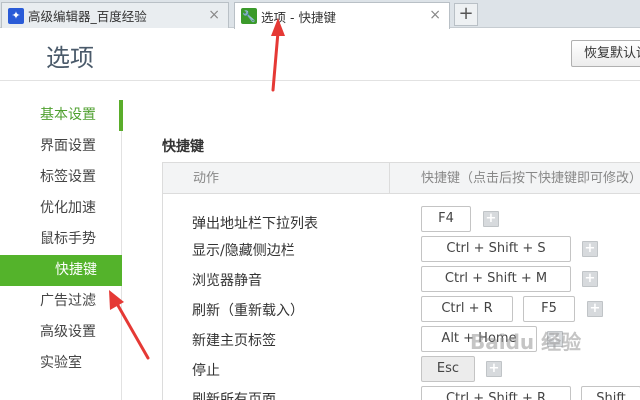  Describe the element at coordinates (401, 178) in the screenshot. I see `table-header: 动作 快捷键（点击后按下快捷键即可修改）` at that location.